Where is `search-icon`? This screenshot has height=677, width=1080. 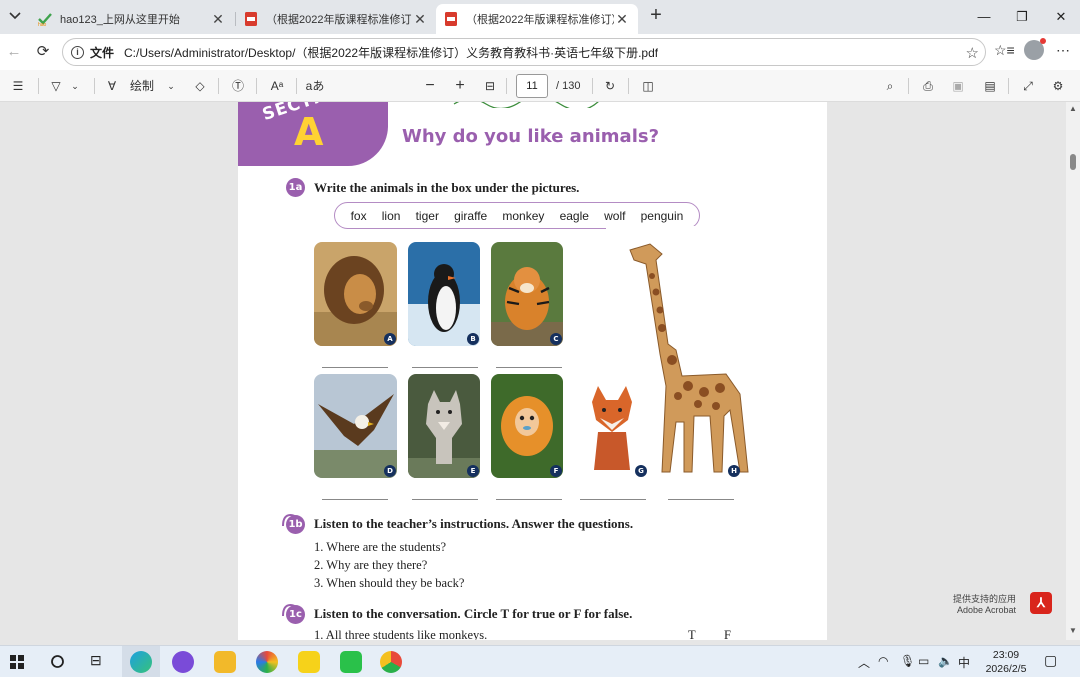
search-icon is located at coordinates (57, 661).